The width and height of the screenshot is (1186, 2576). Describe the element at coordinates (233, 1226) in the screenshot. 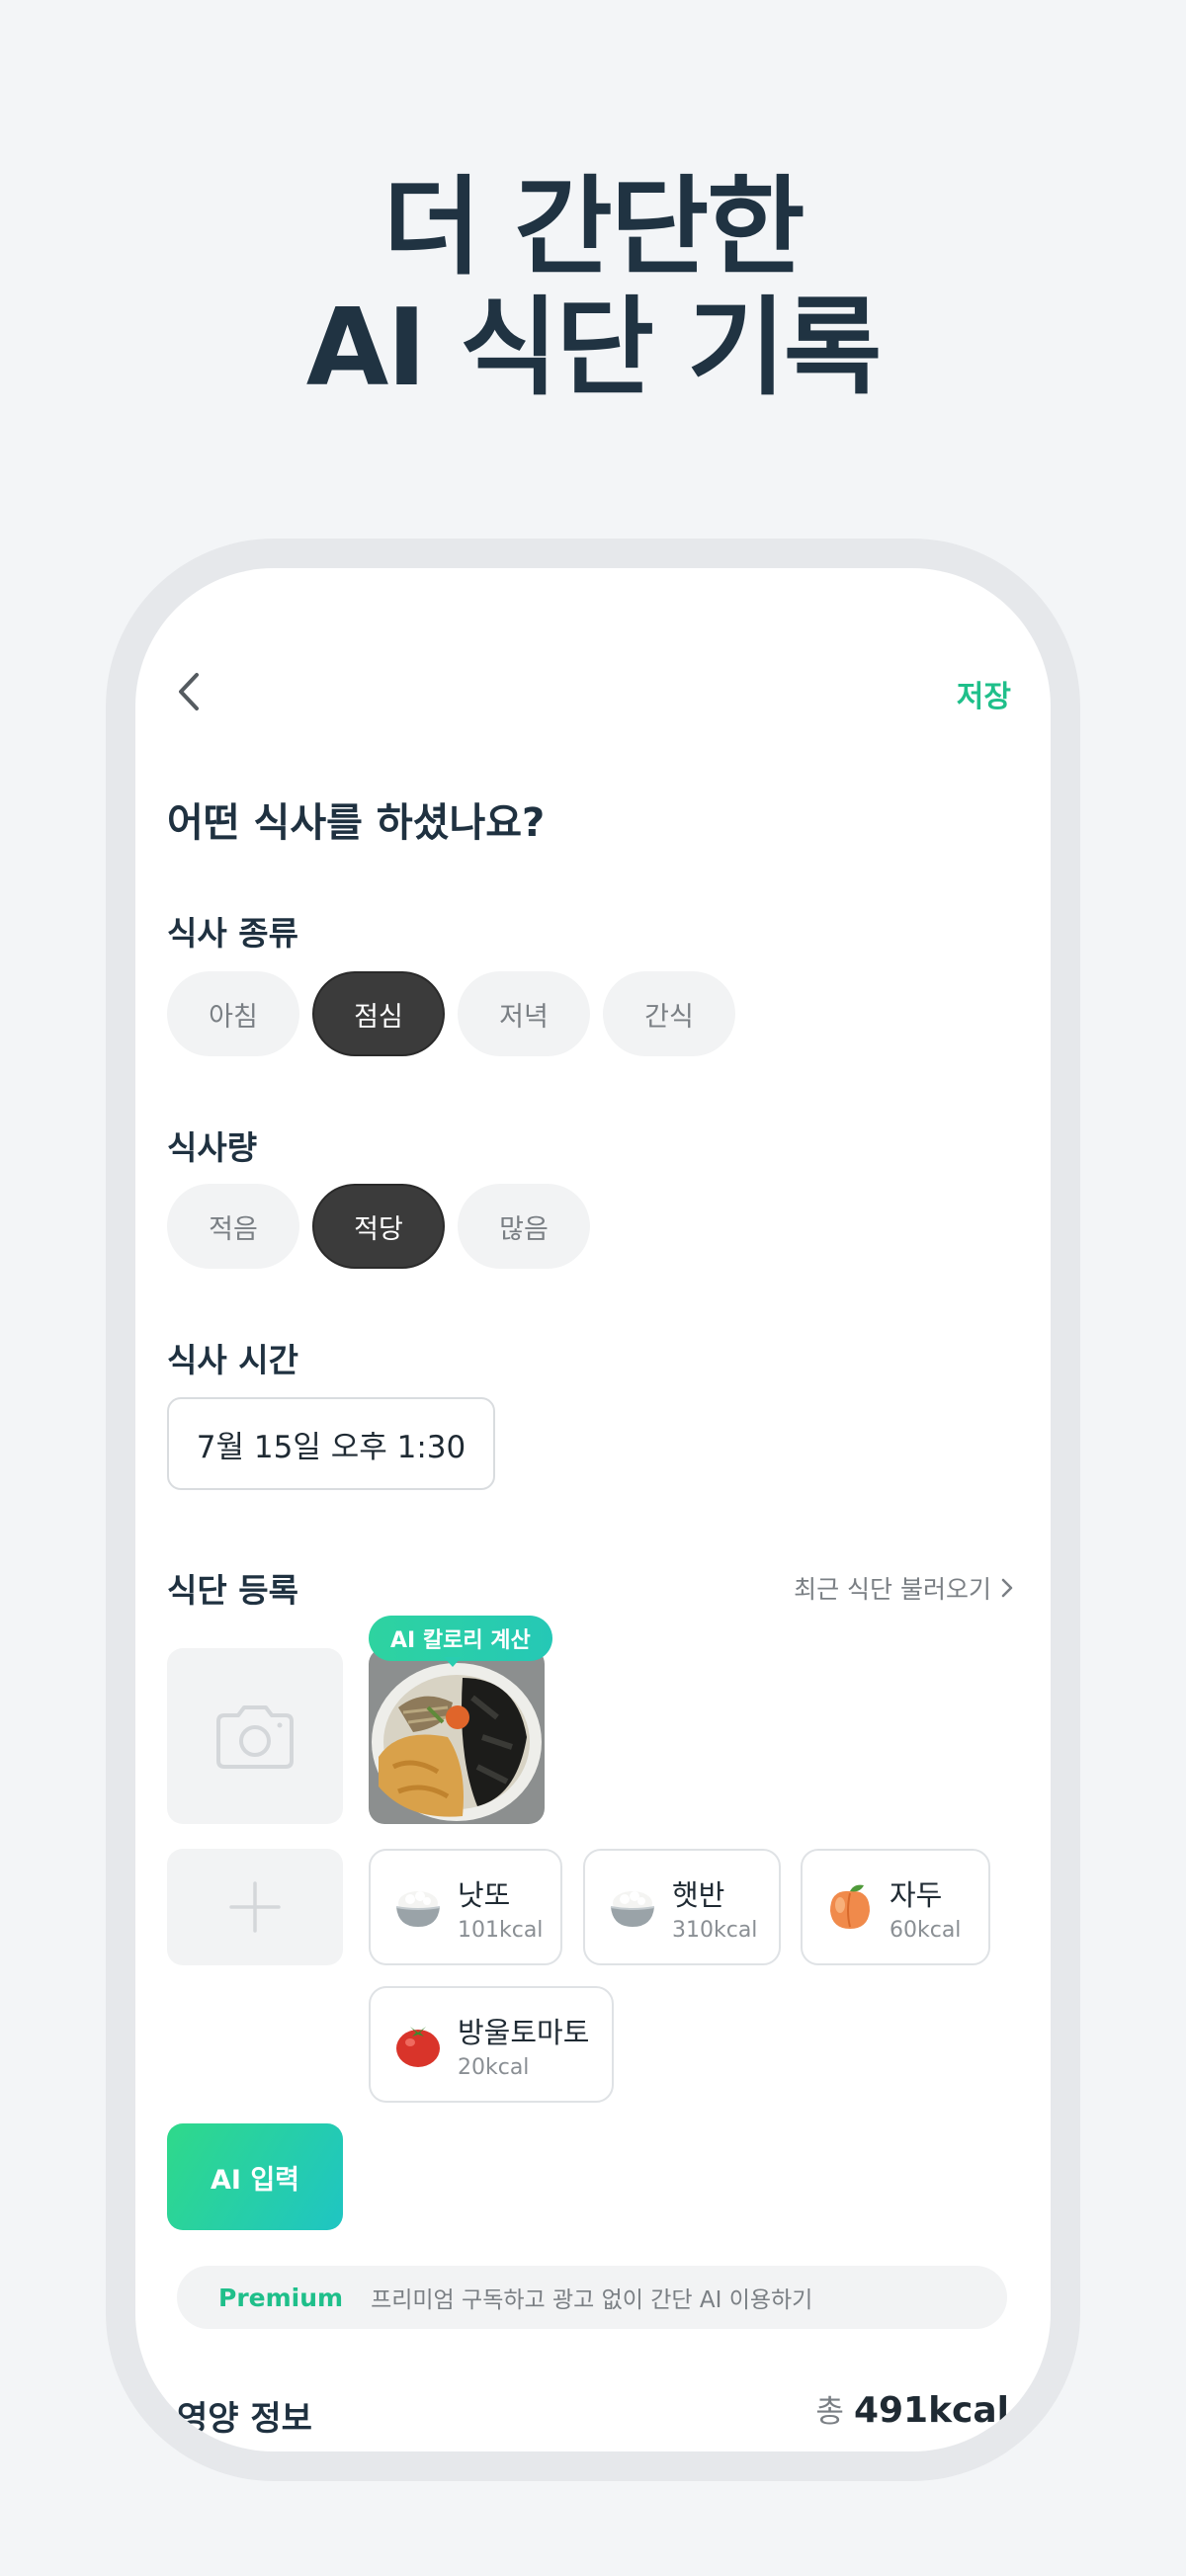

I see `meal-amount-chip-small: 적음` at that location.